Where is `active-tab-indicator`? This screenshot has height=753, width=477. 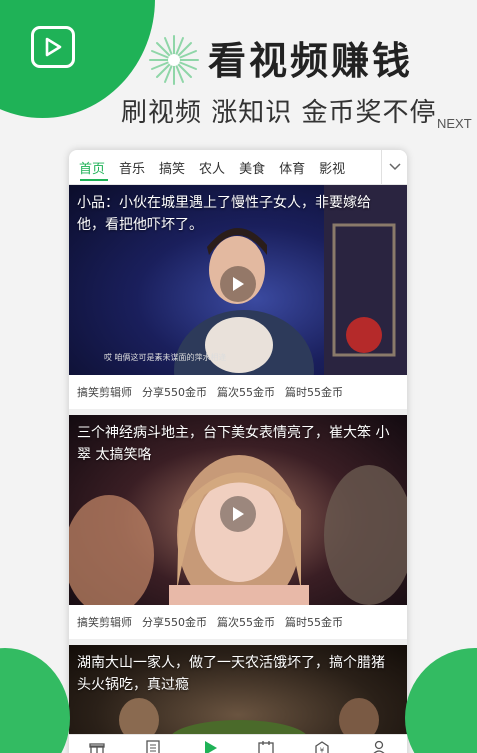 active-tab-indicator is located at coordinates (94, 180).